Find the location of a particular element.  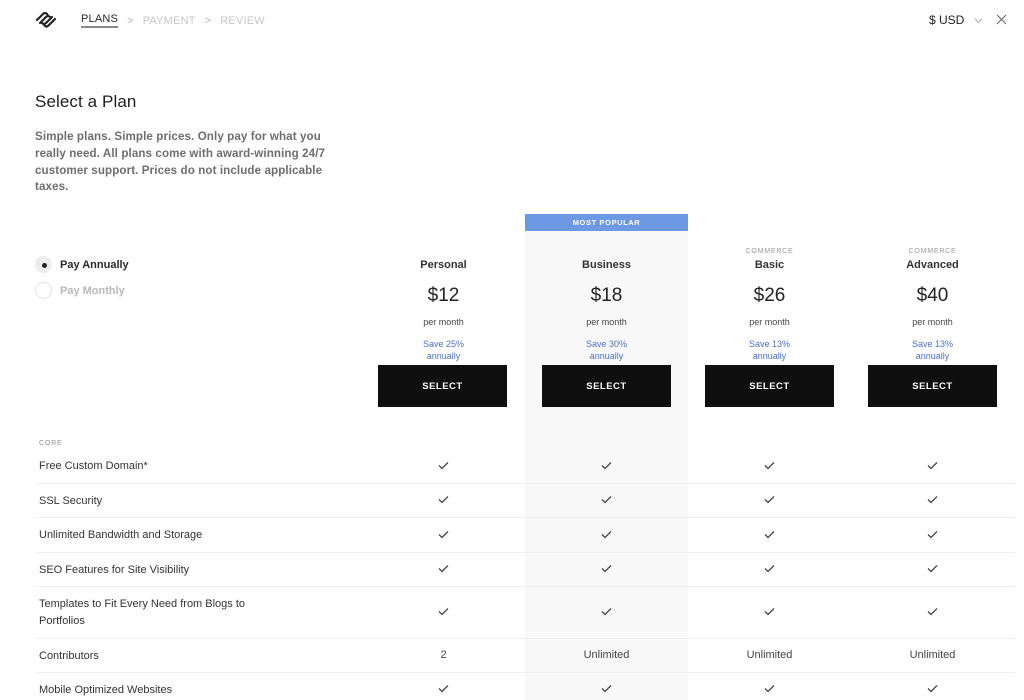

feature-name: Mobile Optimized Websites is located at coordinates (106, 689).